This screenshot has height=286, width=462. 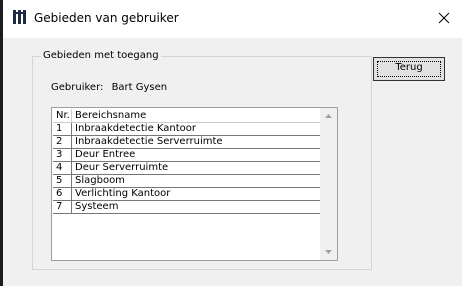 I want to click on row-nr: 7, so click(x=59, y=206).